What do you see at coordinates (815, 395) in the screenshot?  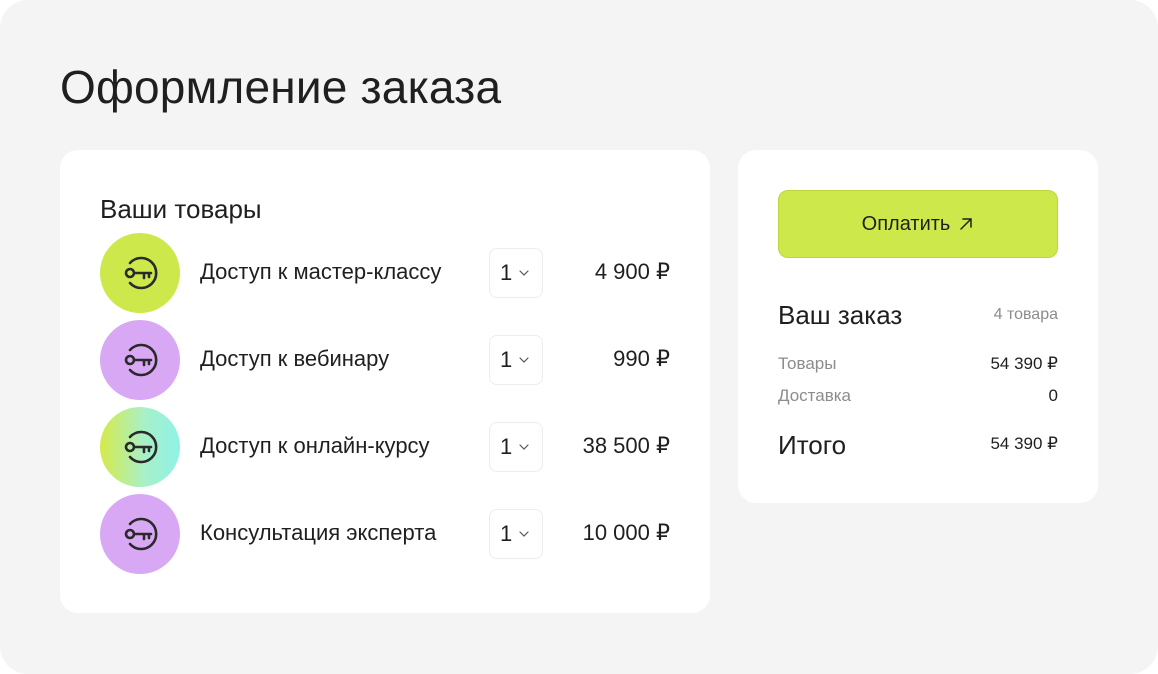 I see `delivery-label: Доставка` at bounding box center [815, 395].